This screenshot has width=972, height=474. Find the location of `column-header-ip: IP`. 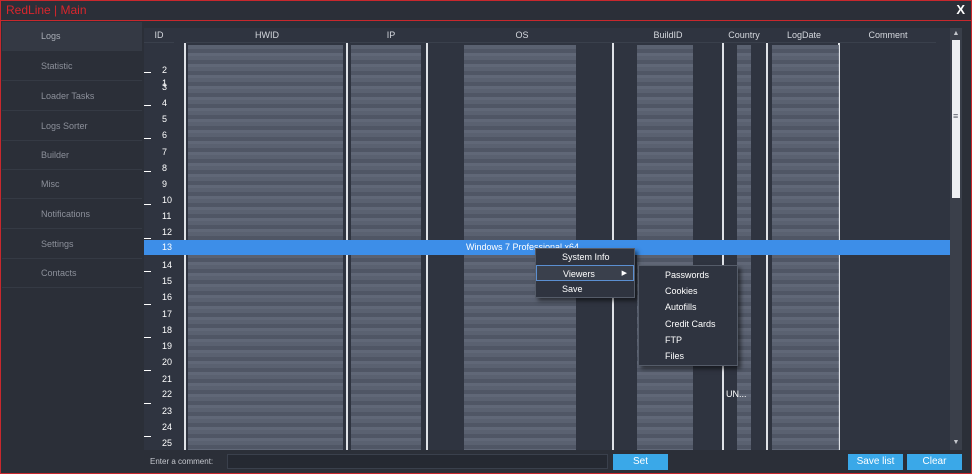

column-header-ip: IP is located at coordinates (391, 35).